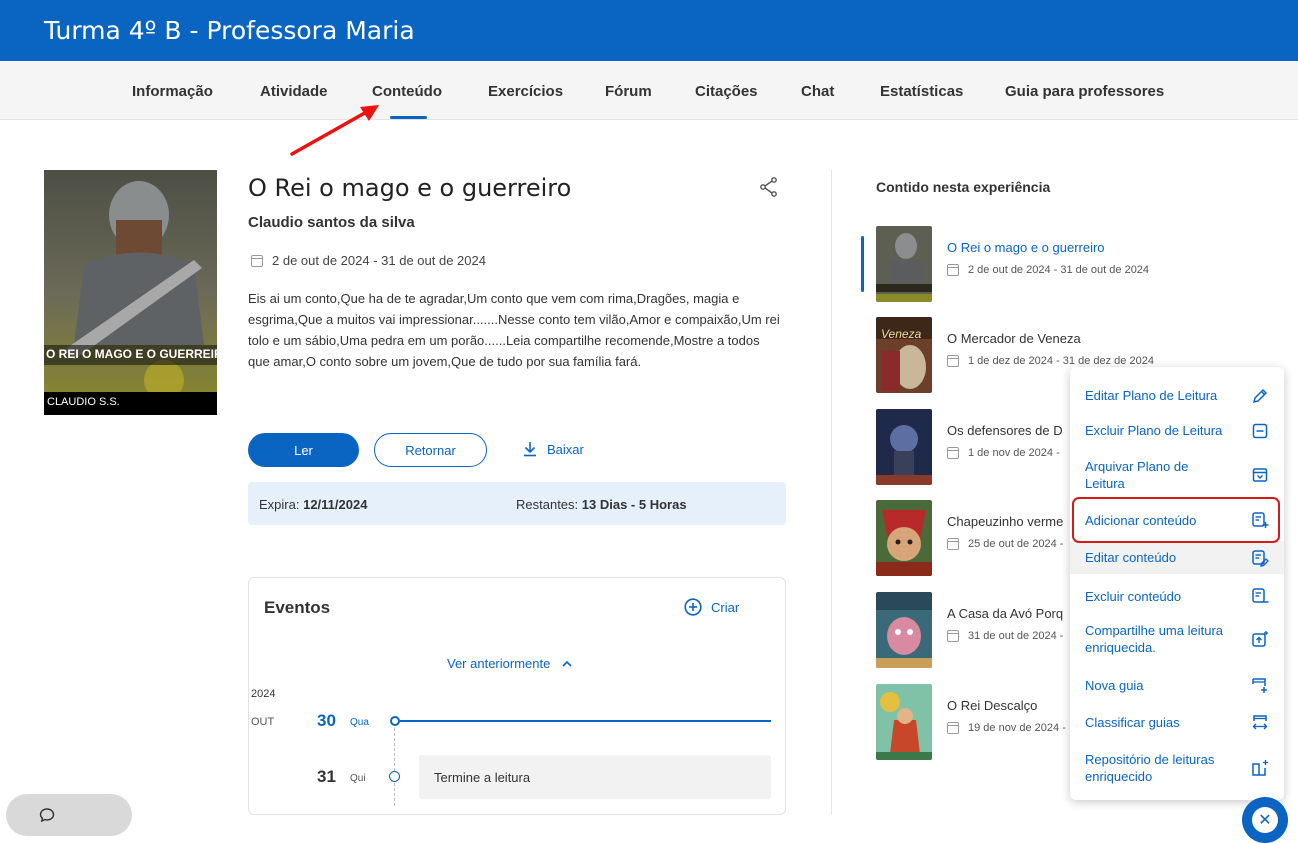 This screenshot has height=843, width=1298. I want to click on menu-item-label: Nova guia, so click(1114, 685).